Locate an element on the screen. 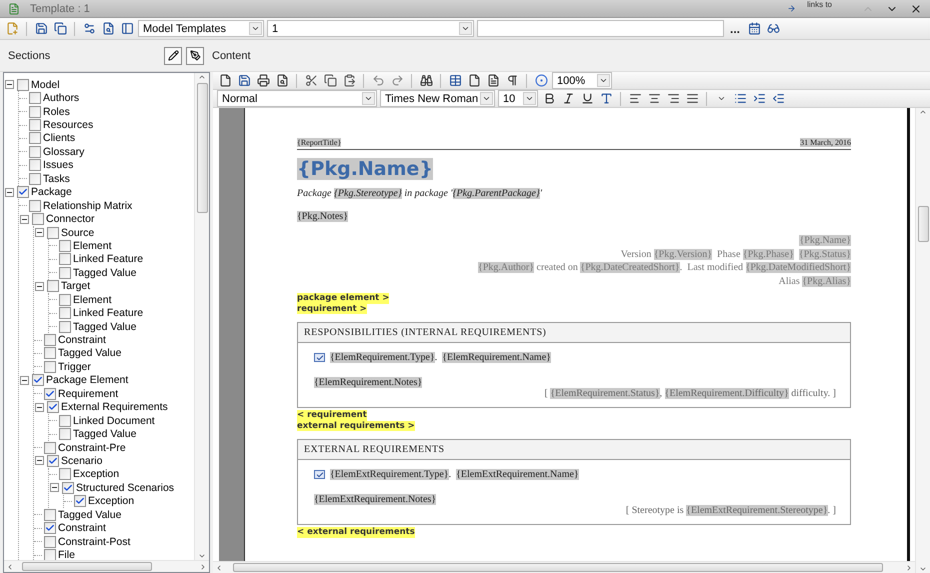 The image size is (930, 573). style-dropdown: Normal is located at coordinates (297, 98).